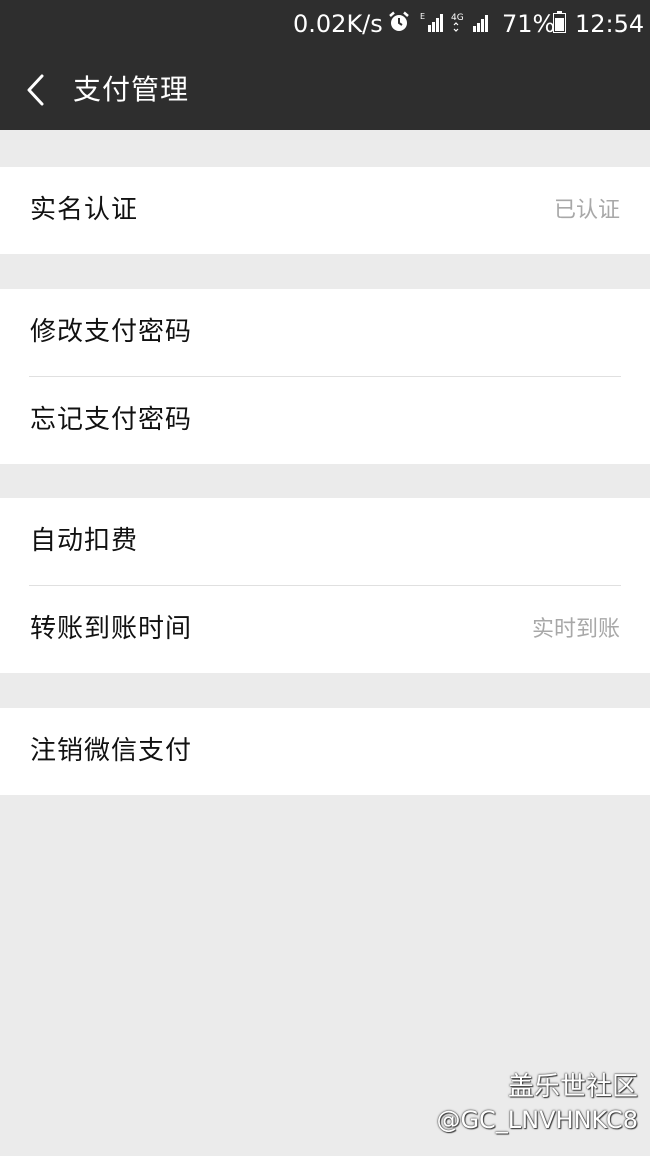 The image size is (650, 1156). What do you see at coordinates (338, 24) in the screenshot?
I see `network-speed: 0.02K/s` at bounding box center [338, 24].